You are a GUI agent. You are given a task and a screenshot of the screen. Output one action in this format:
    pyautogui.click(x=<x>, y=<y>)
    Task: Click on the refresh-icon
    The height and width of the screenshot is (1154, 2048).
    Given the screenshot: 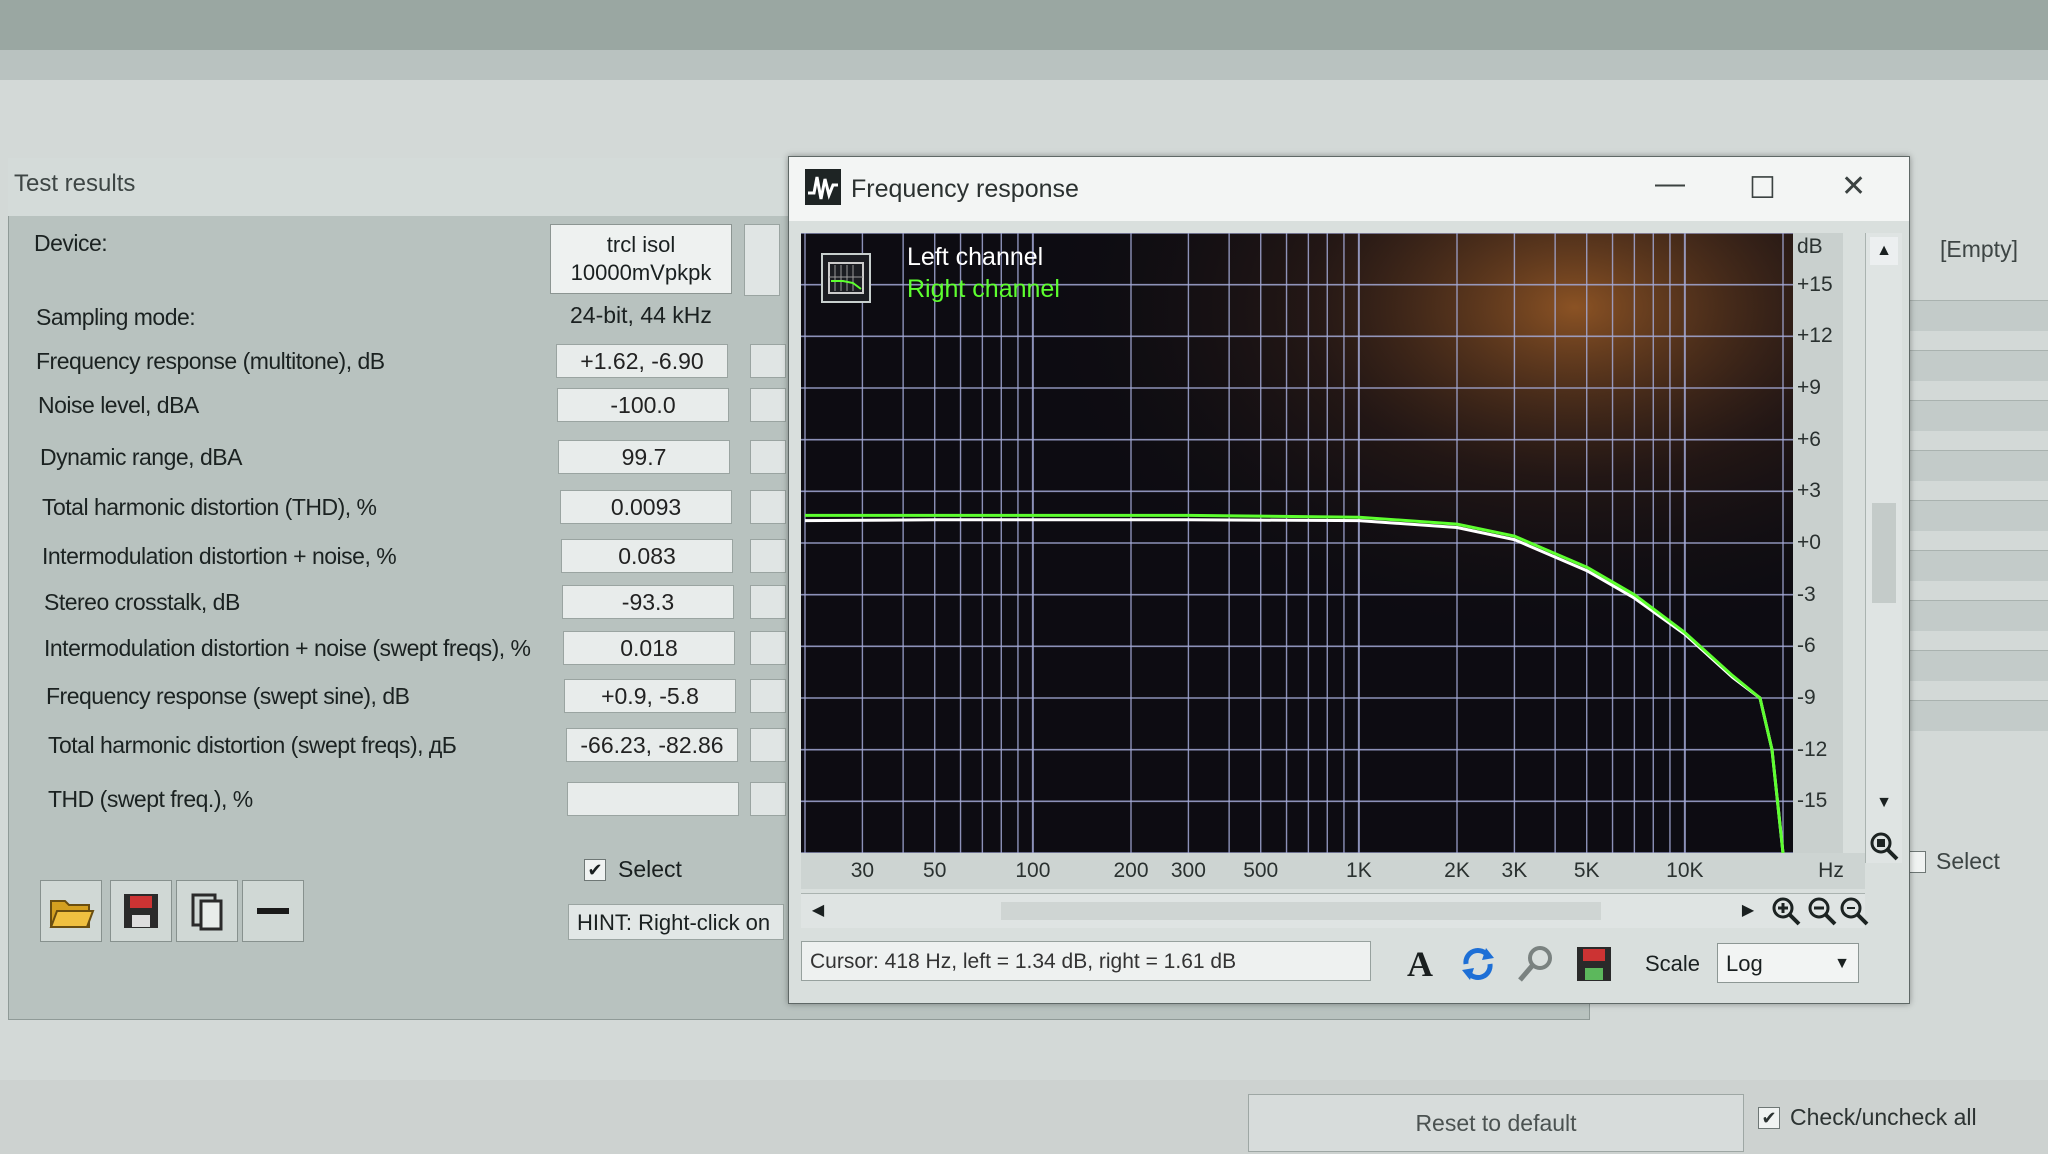 What is the action you would take?
    pyautogui.click(x=1478, y=964)
    